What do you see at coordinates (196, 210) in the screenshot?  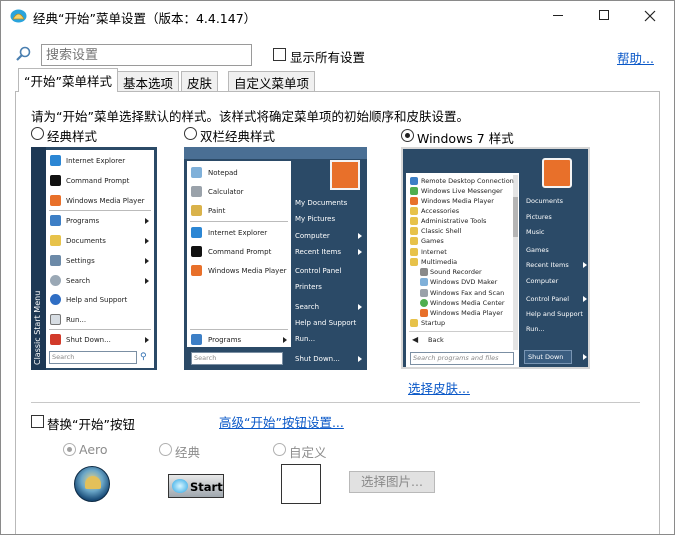 I see `paint-icon` at bounding box center [196, 210].